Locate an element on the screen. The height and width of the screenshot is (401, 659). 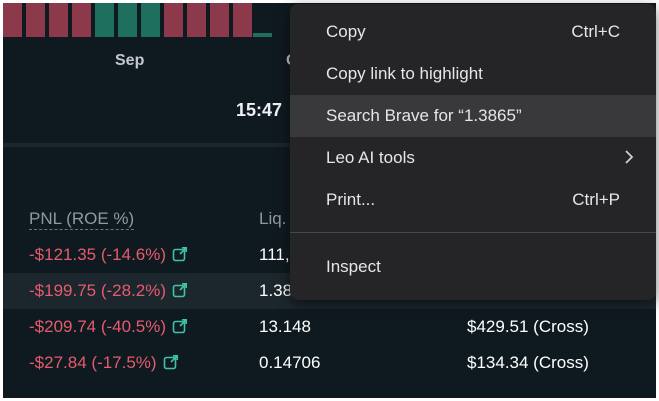
chevron-right-icon is located at coordinates (629, 157).